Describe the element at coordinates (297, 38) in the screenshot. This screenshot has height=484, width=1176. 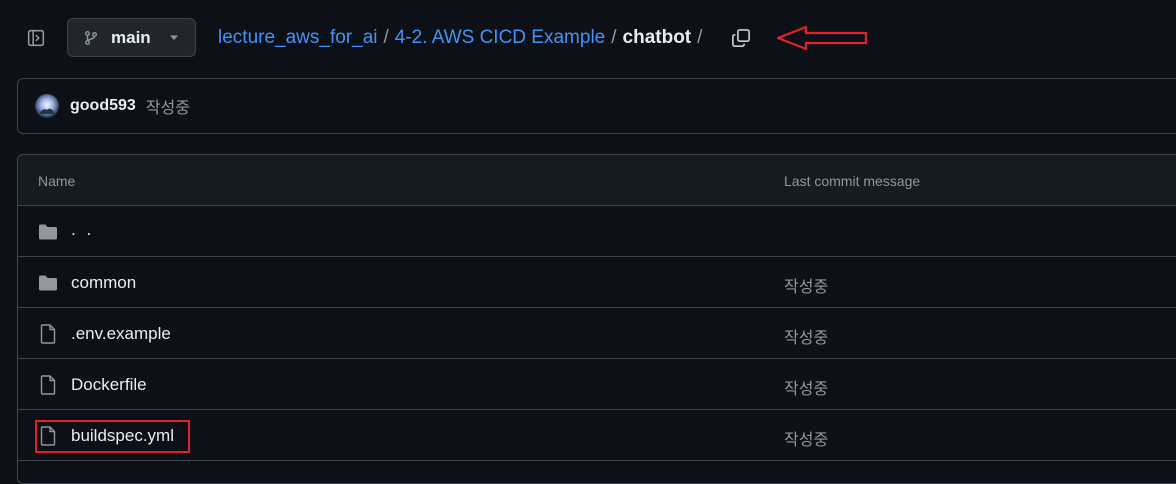
I see `breadcrumb-repo-link: lecture_aws_for_ai` at that location.